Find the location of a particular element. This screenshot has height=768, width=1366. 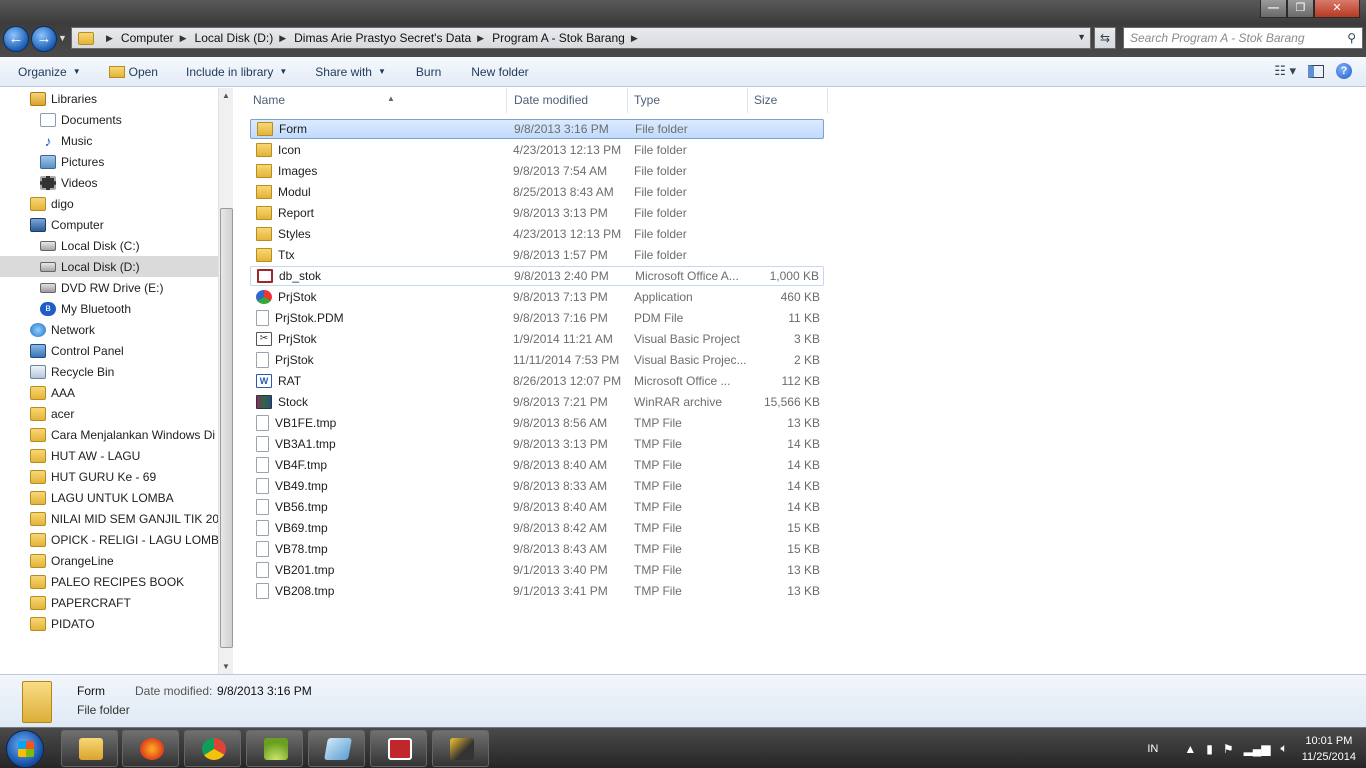

sidebar-item: Documents is located at coordinates (109, 119).